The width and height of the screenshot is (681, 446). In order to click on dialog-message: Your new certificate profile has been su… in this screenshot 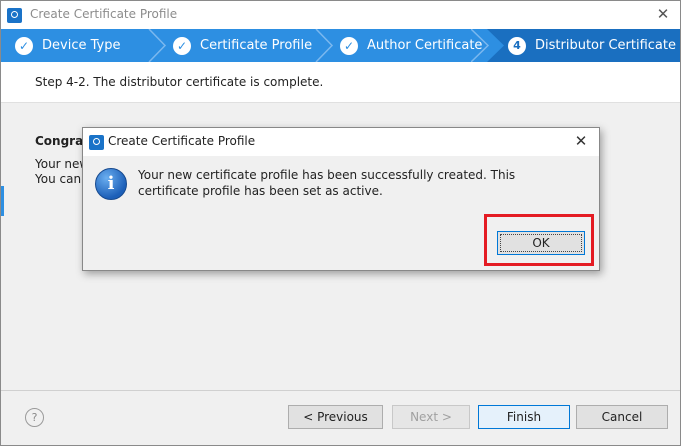, I will do `click(327, 183)`.